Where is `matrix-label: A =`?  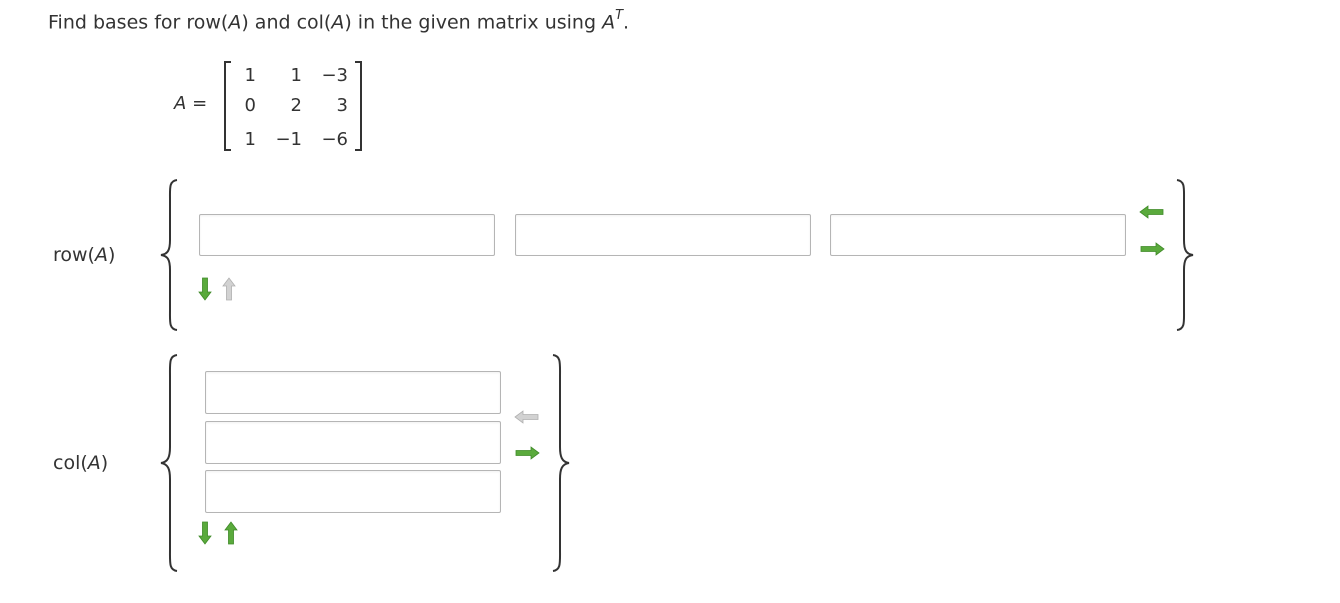
matrix-label: A = is located at coordinates (190, 103).